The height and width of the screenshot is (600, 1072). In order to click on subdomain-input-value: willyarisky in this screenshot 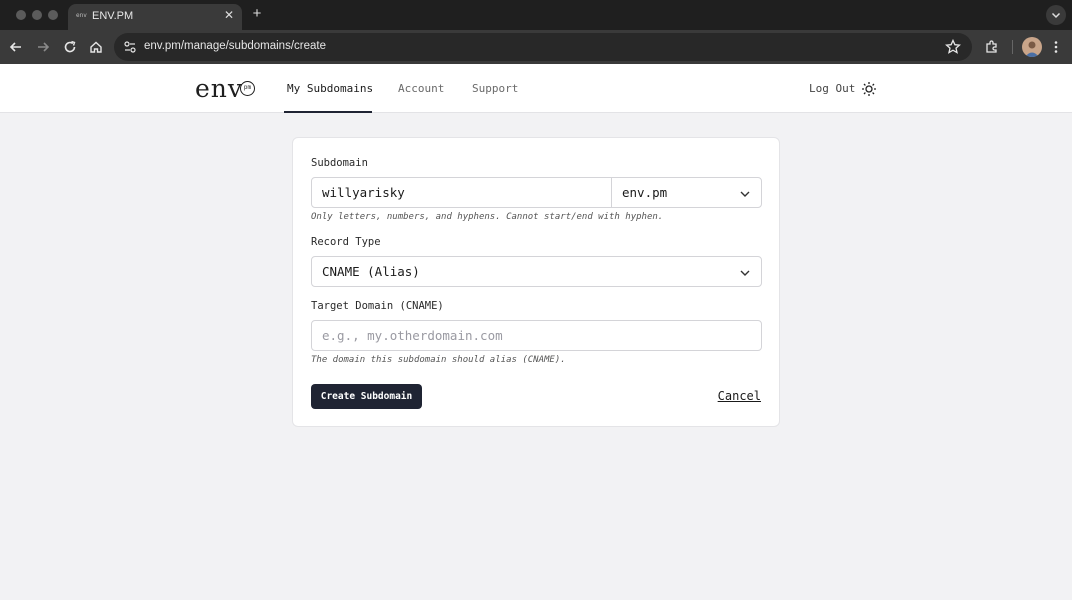, I will do `click(363, 192)`.